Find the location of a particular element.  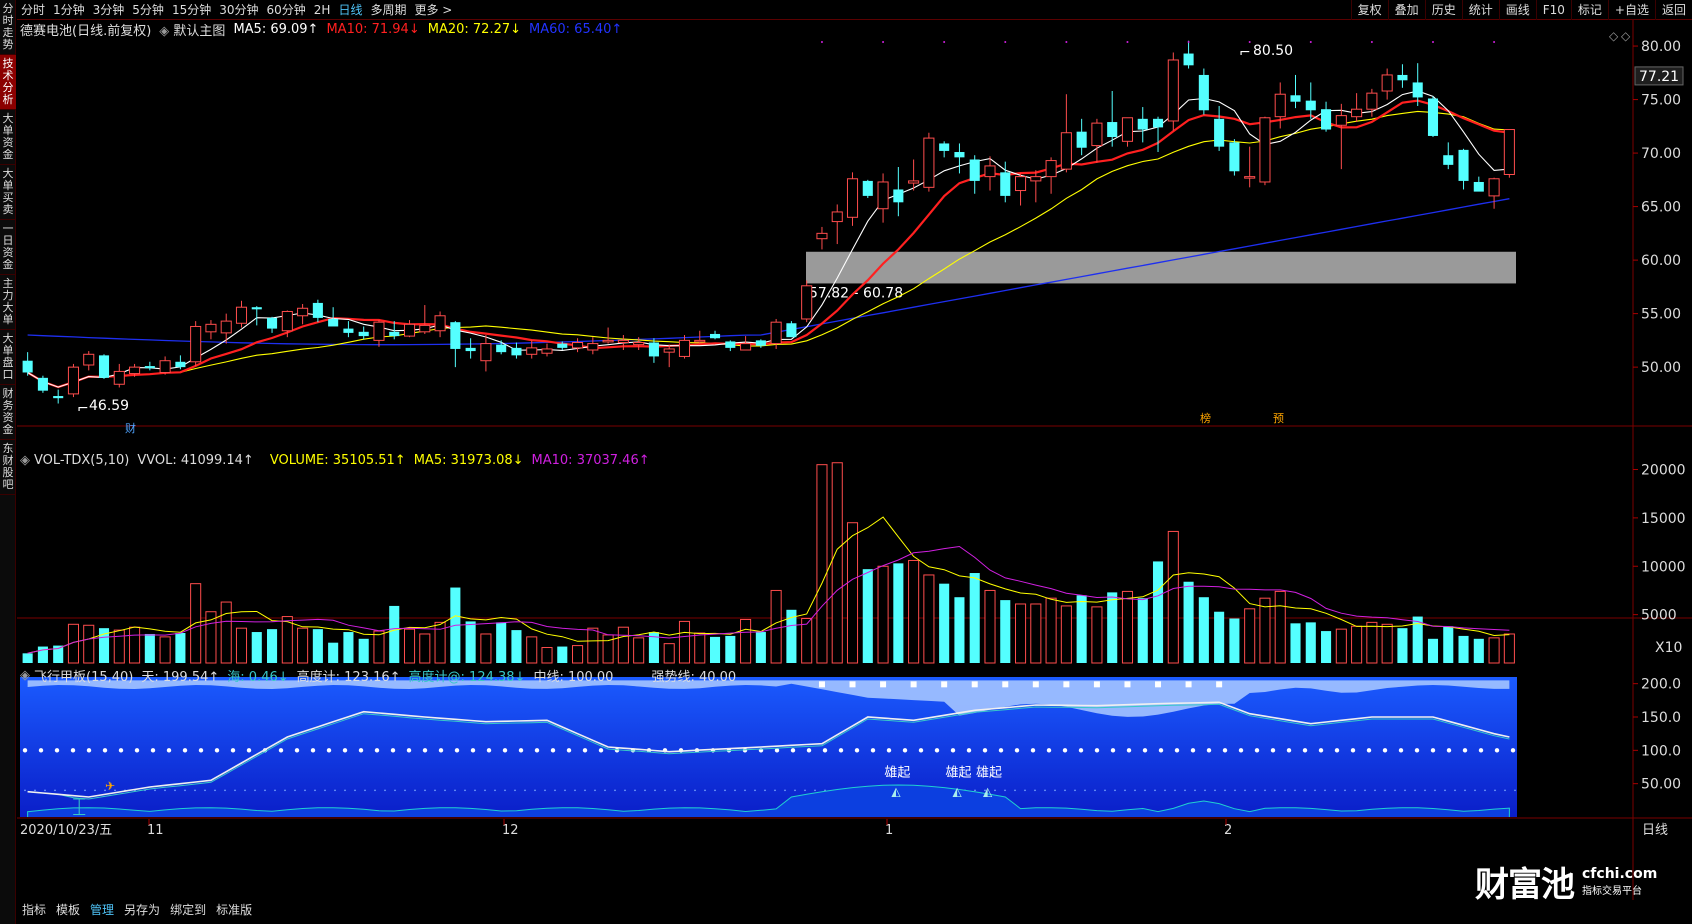

period-tab-6: 60分钟 is located at coordinates (286, 10).